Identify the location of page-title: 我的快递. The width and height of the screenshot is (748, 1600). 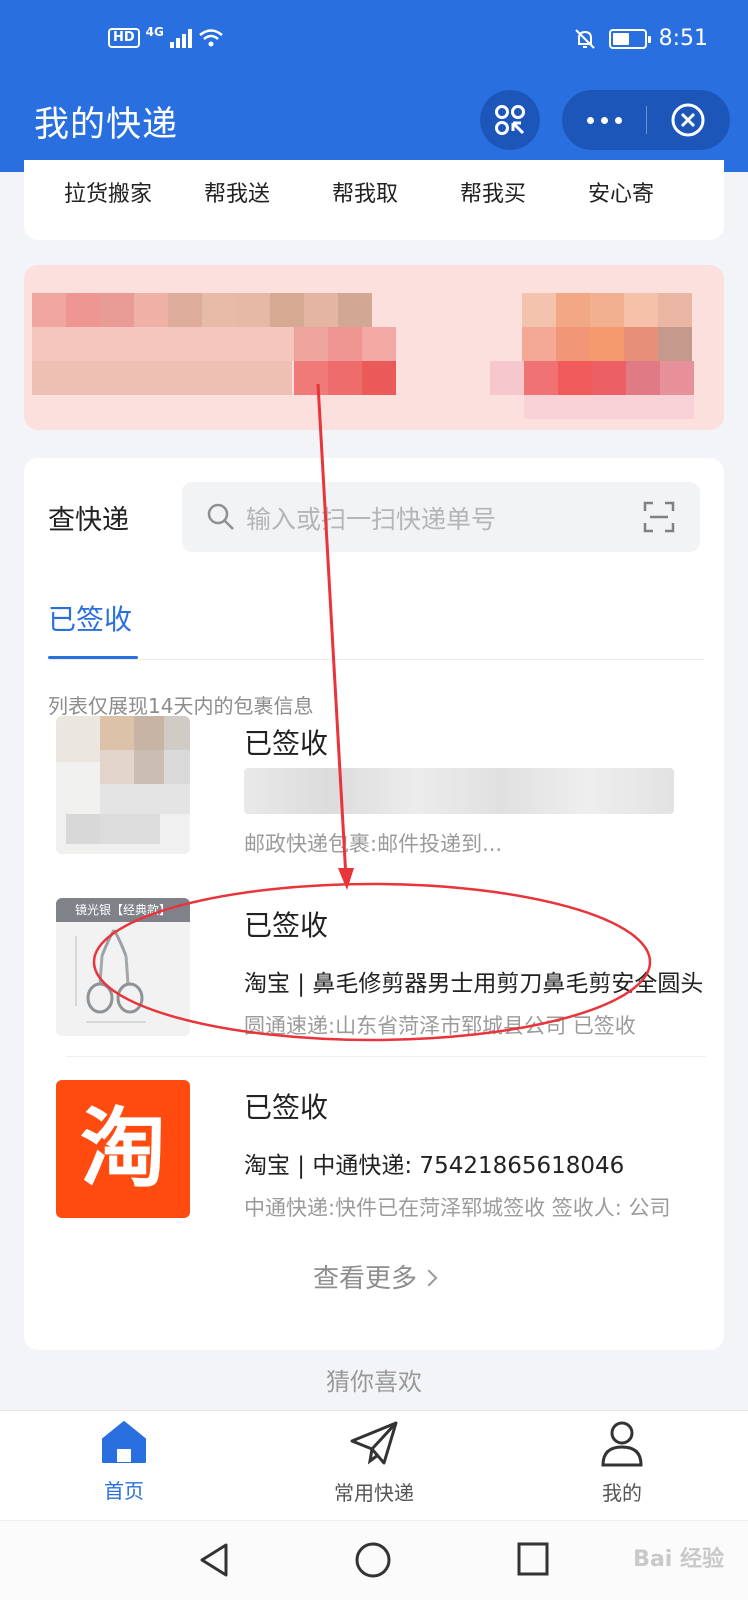
(106, 125).